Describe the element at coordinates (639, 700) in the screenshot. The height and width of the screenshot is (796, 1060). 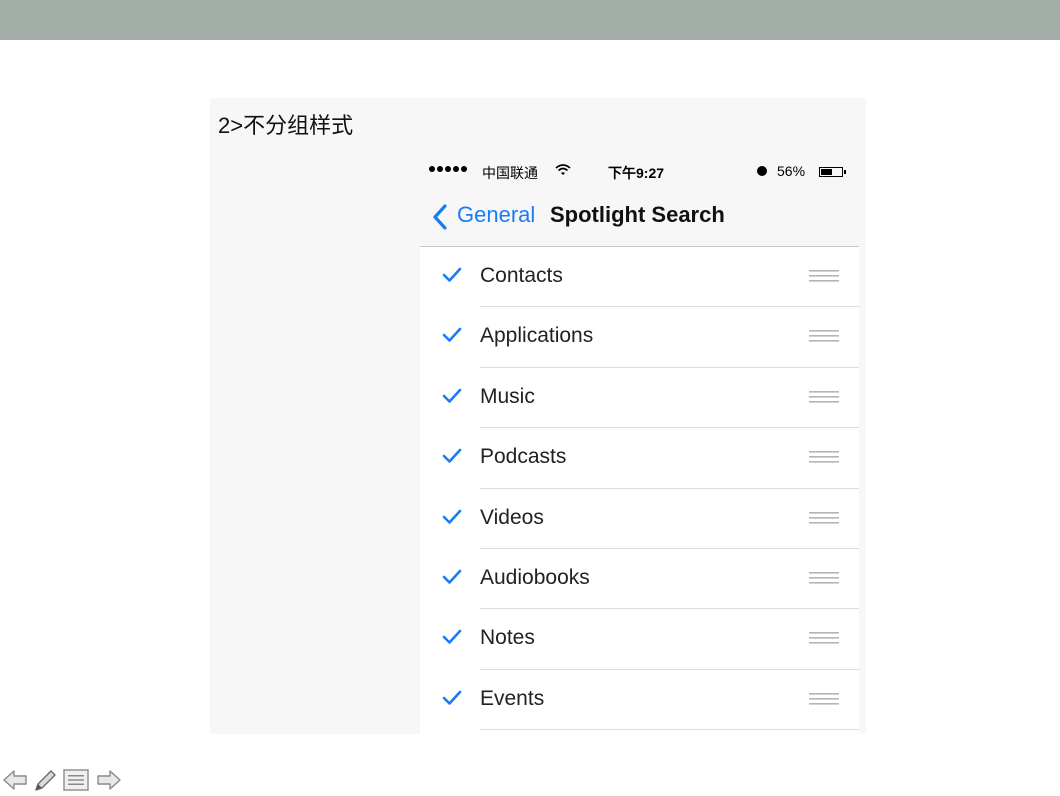
I see `list-item: Events` at that location.